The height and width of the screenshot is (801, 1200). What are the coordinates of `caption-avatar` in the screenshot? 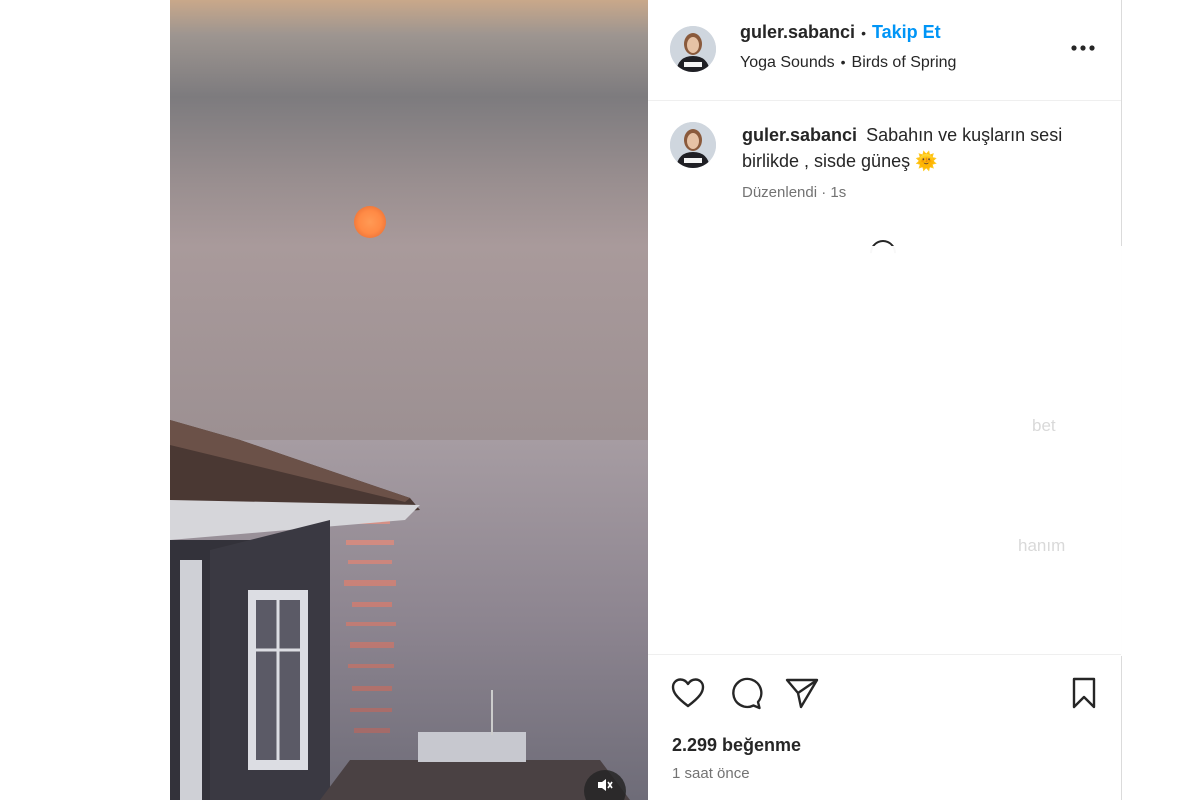 It's located at (693, 145).